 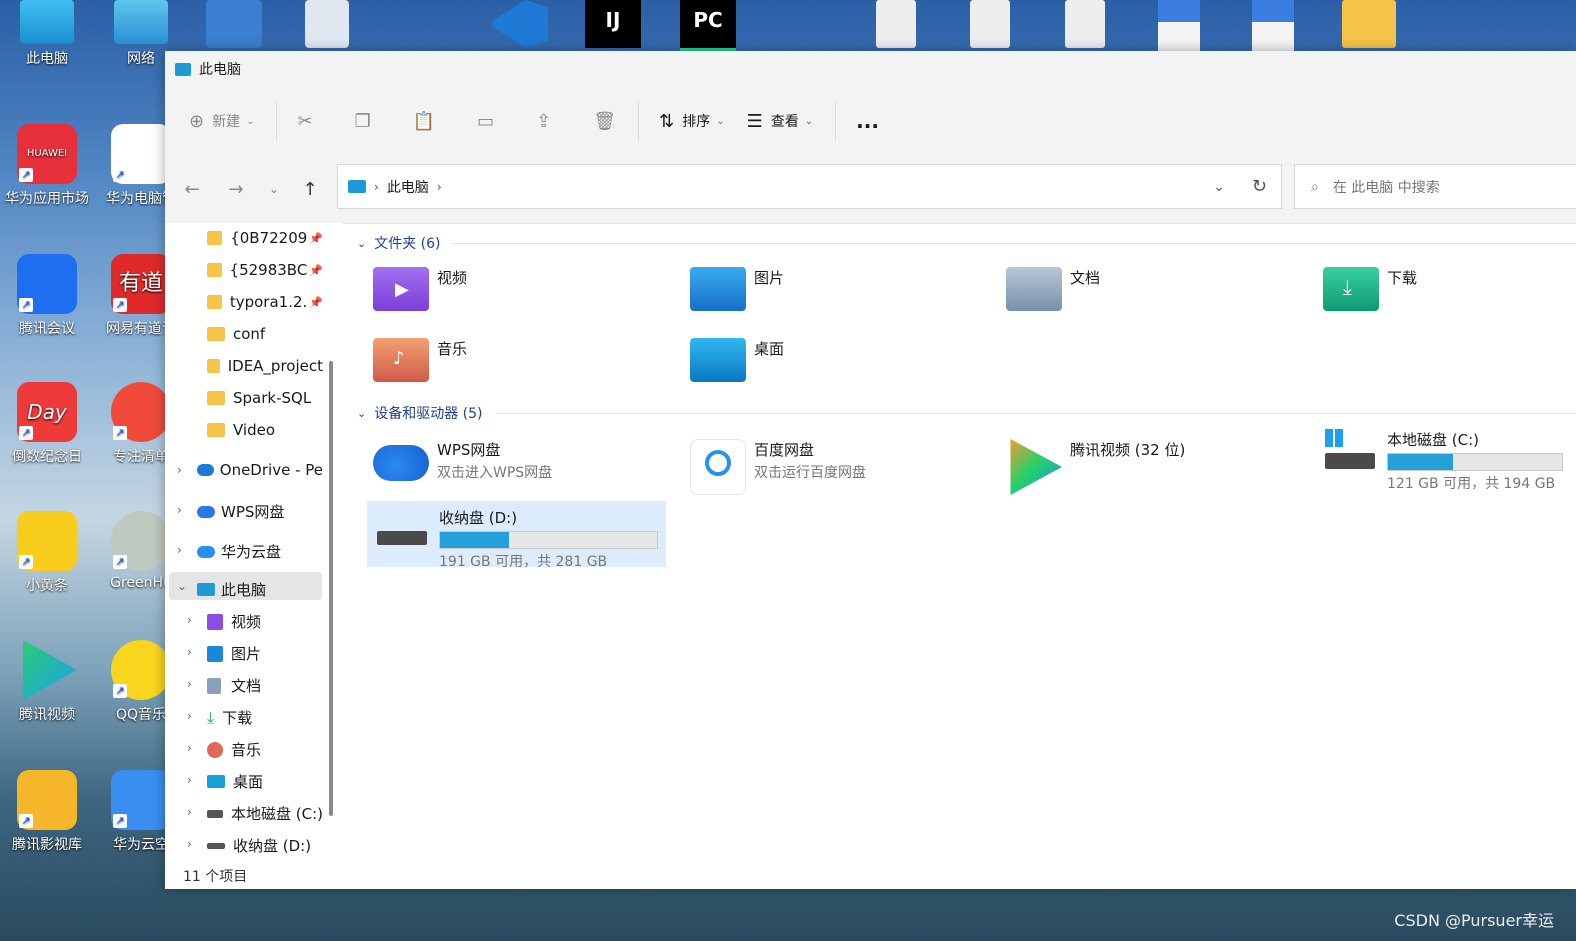 I want to click on new-button: ⊕ 新建 ⌄, so click(x=221, y=121).